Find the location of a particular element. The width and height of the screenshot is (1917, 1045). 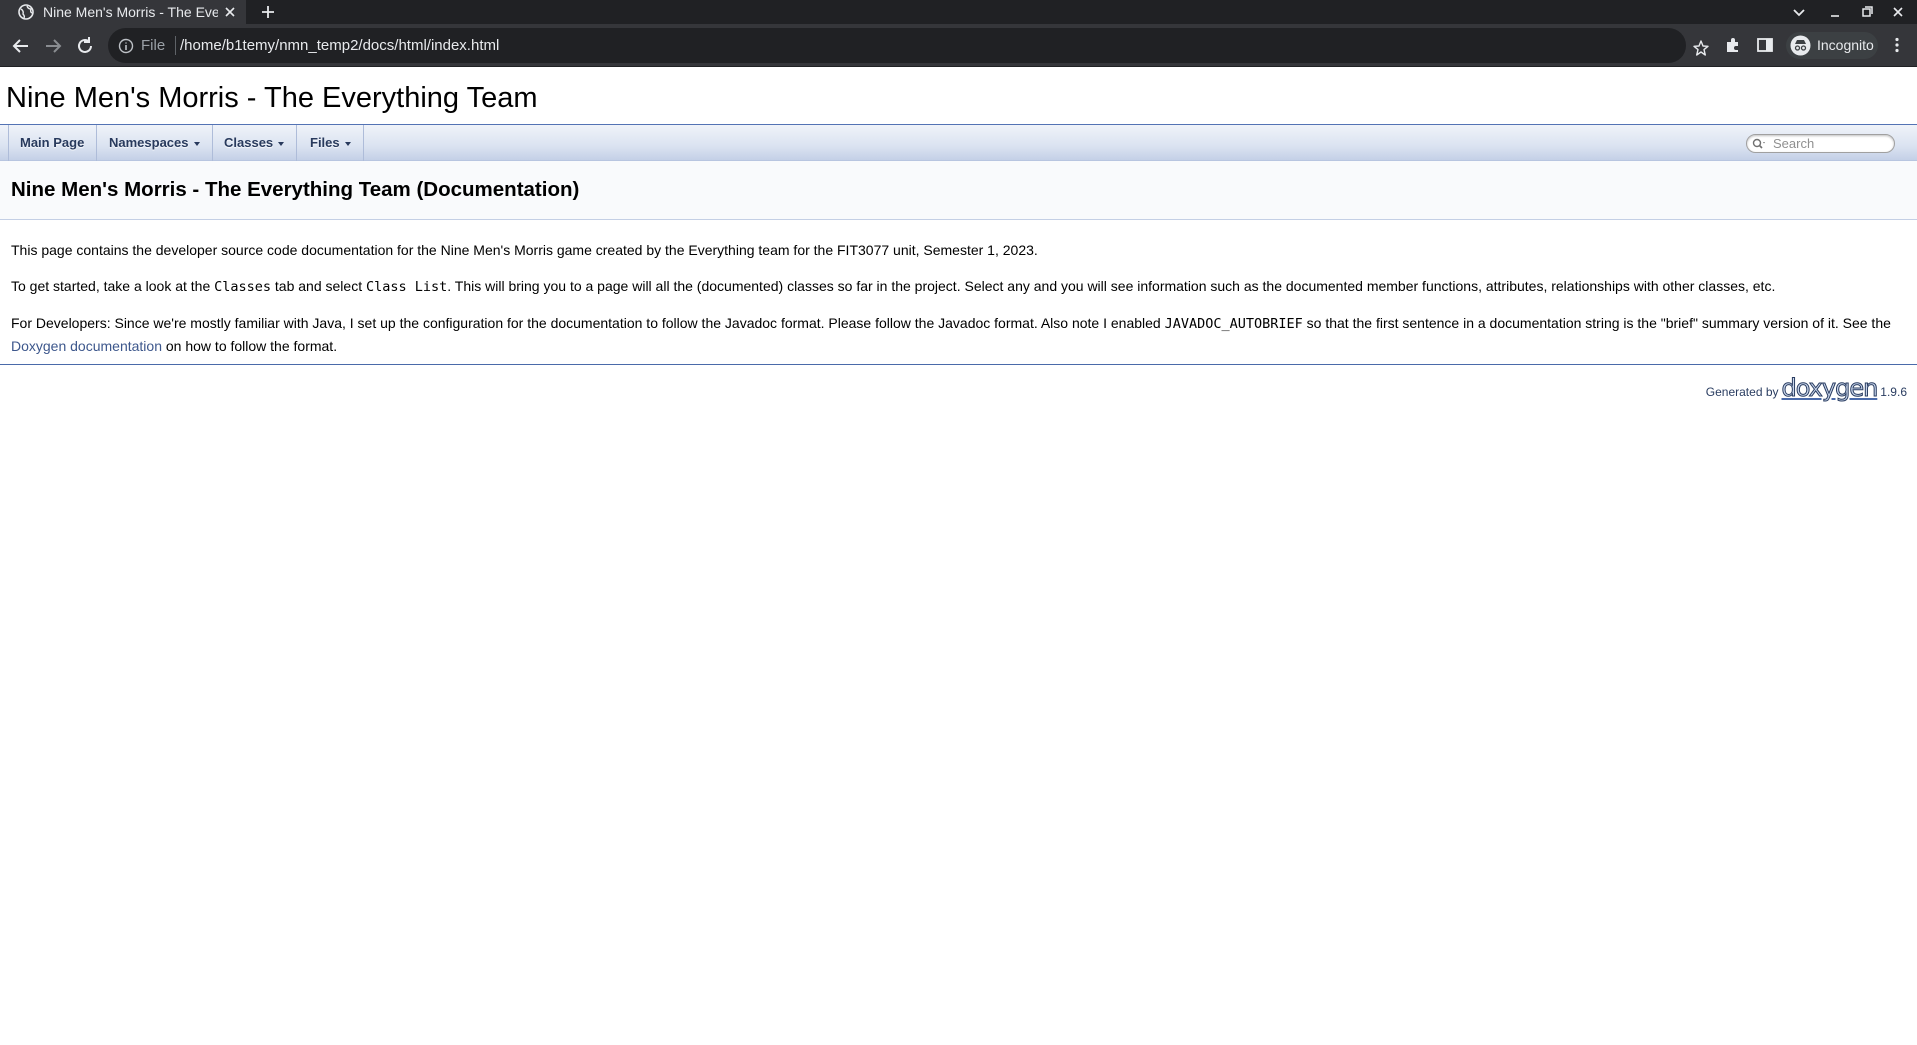

tab-classes: Classes is located at coordinates (255, 143).